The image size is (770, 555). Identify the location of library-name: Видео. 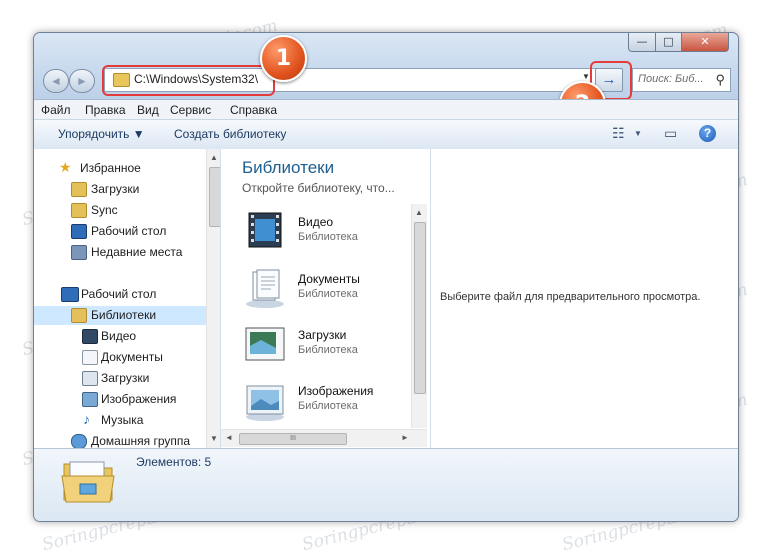
(316, 222).